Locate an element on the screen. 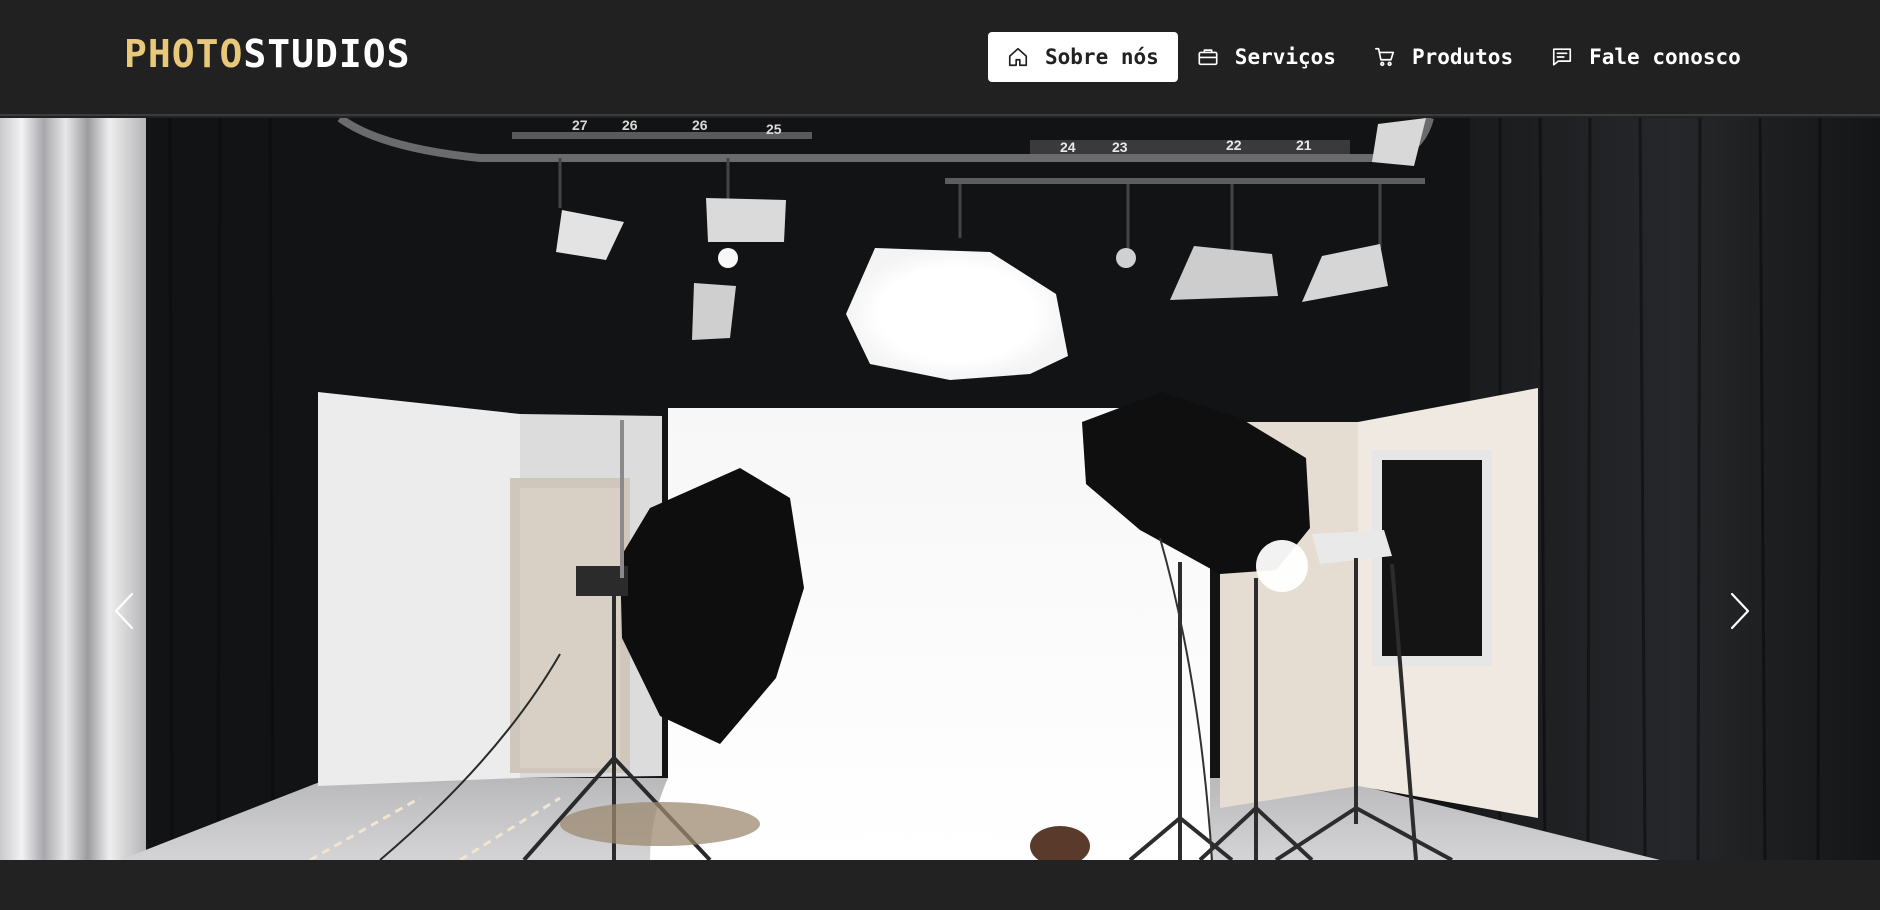 This screenshot has width=1880, height=910. chevron-left-icon is located at coordinates (124, 611).